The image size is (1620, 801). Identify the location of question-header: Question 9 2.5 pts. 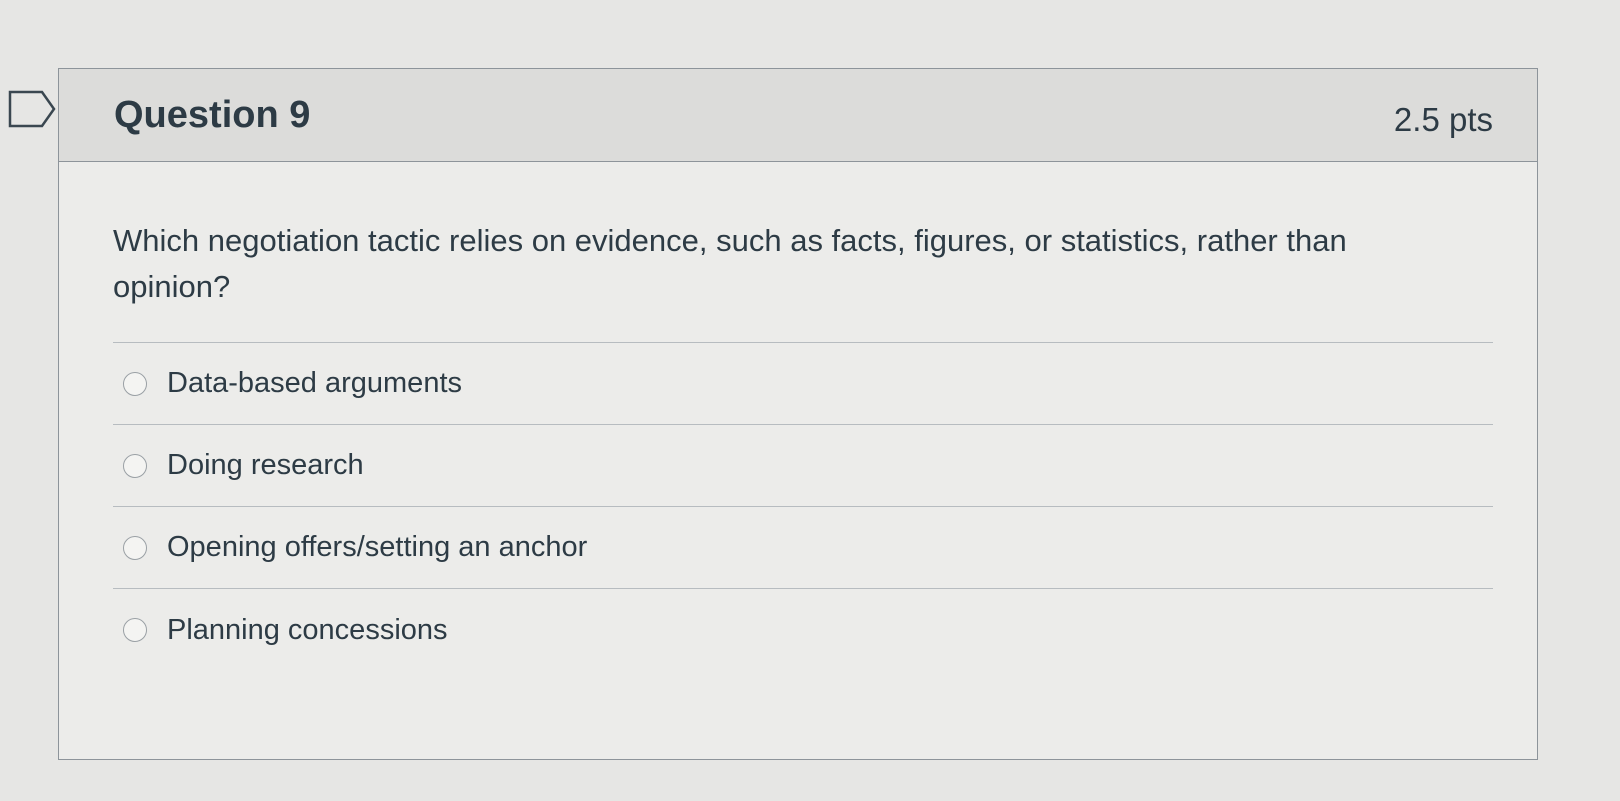
(798, 115).